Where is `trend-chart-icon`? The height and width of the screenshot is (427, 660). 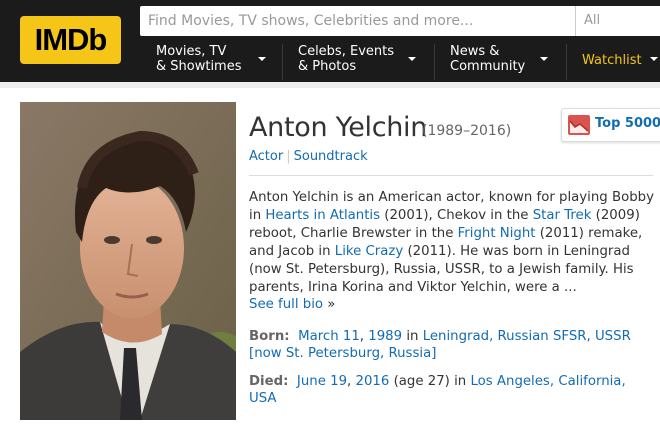 trend-chart-icon is located at coordinates (579, 125).